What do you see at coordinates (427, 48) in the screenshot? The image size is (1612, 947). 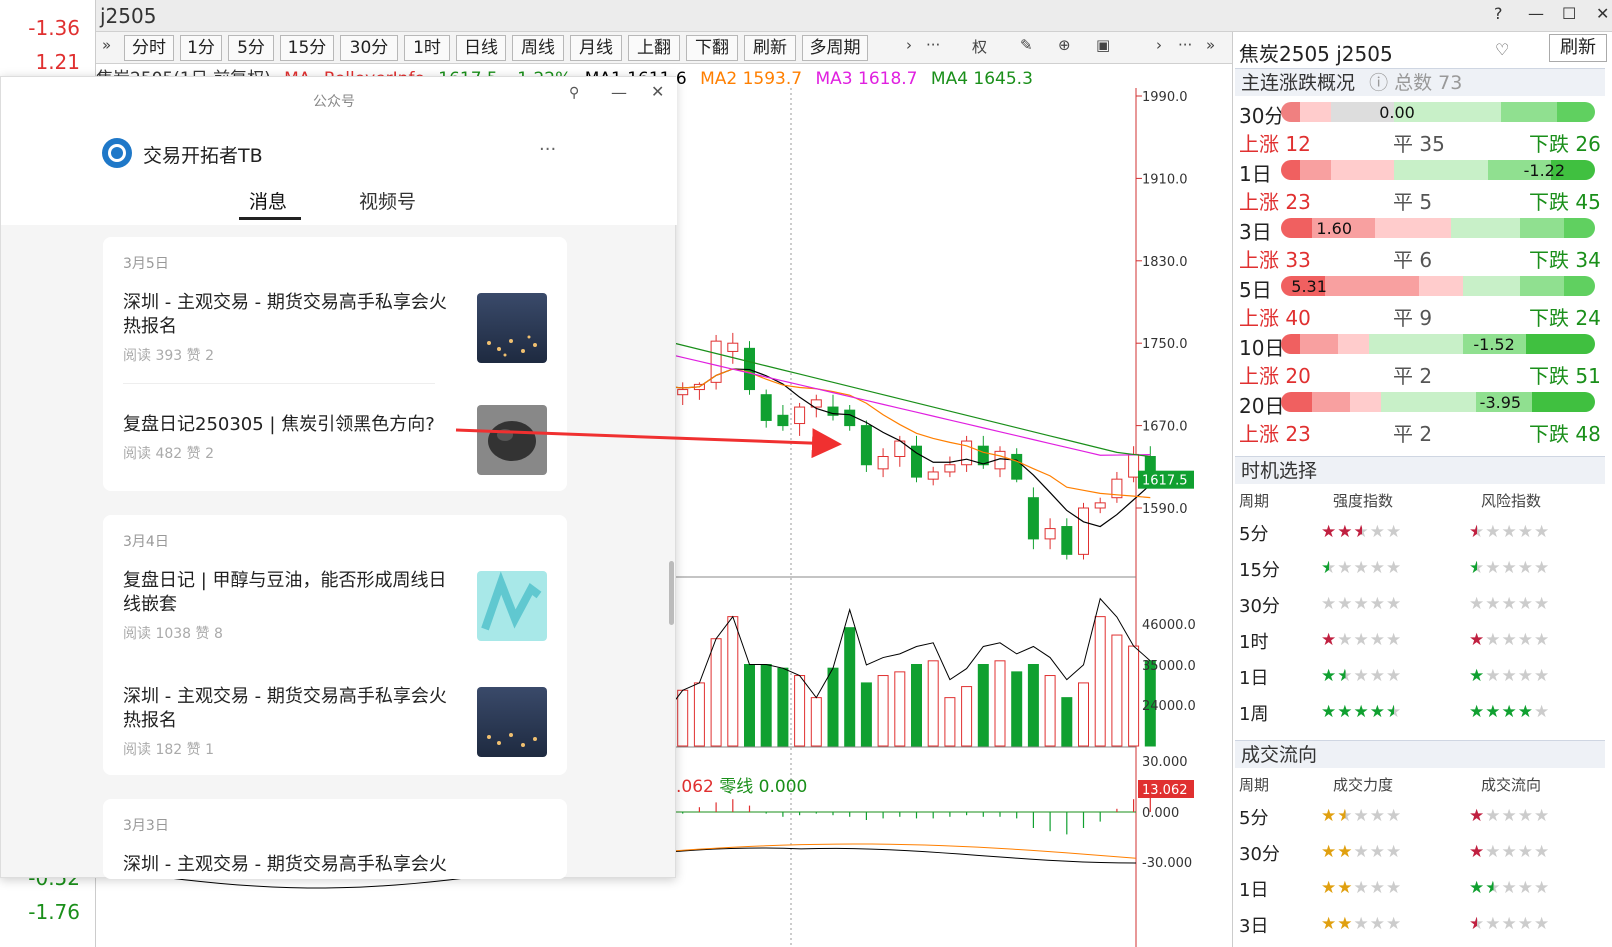 I see `toolbar-button-5: 1时` at bounding box center [427, 48].